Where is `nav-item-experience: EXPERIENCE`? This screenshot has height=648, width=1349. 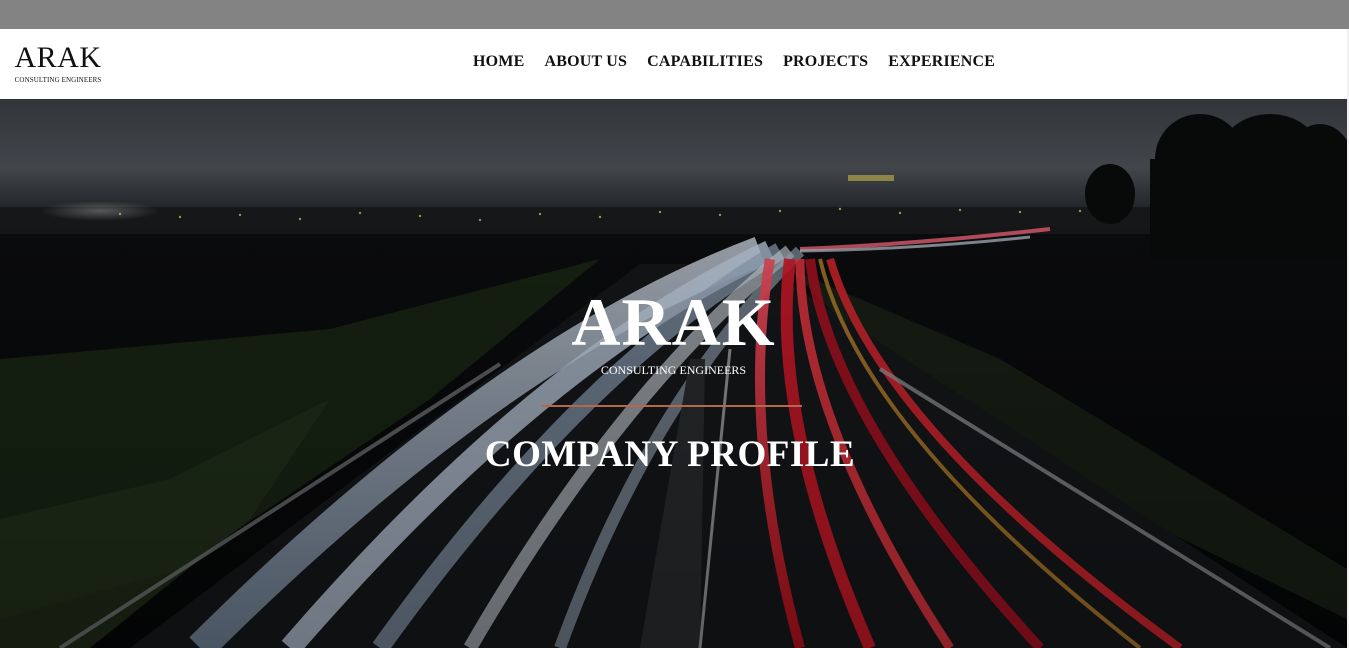 nav-item-experience: EXPERIENCE is located at coordinates (941, 62).